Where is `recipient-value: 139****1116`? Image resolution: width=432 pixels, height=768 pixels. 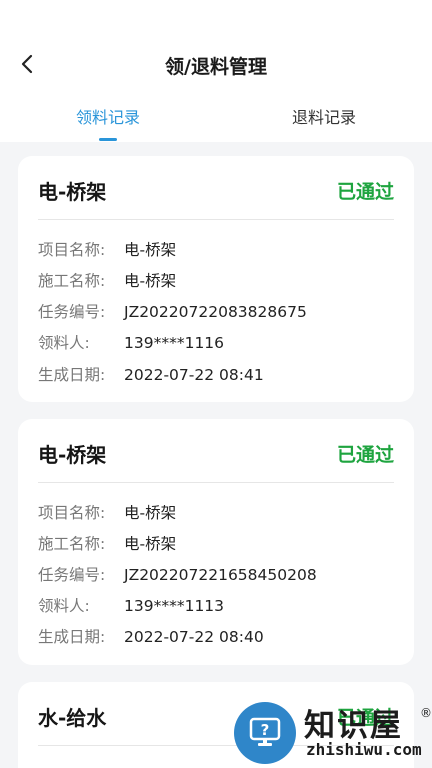
recipient-value: 139****1116 is located at coordinates (174, 343).